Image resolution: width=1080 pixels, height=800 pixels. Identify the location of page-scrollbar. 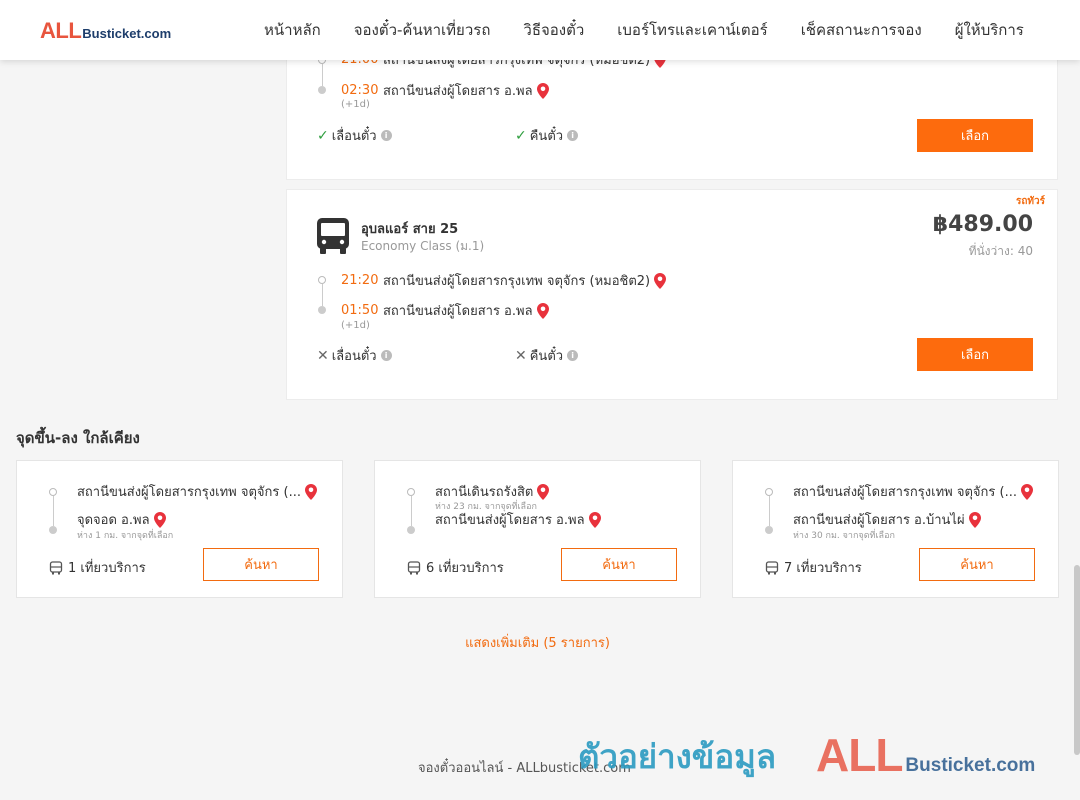
(1077, 660).